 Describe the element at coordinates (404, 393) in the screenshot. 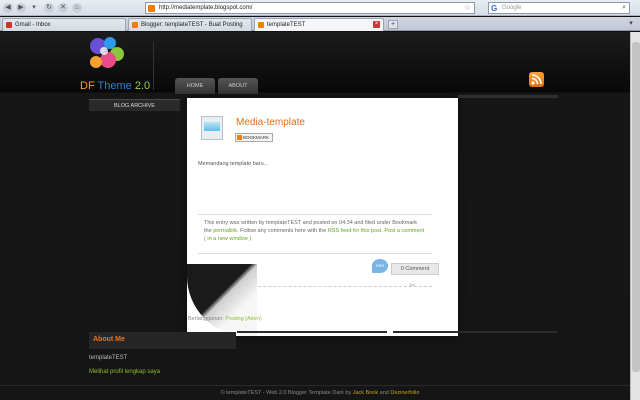

I see `footer-author-link: Dezinerfolio` at that location.